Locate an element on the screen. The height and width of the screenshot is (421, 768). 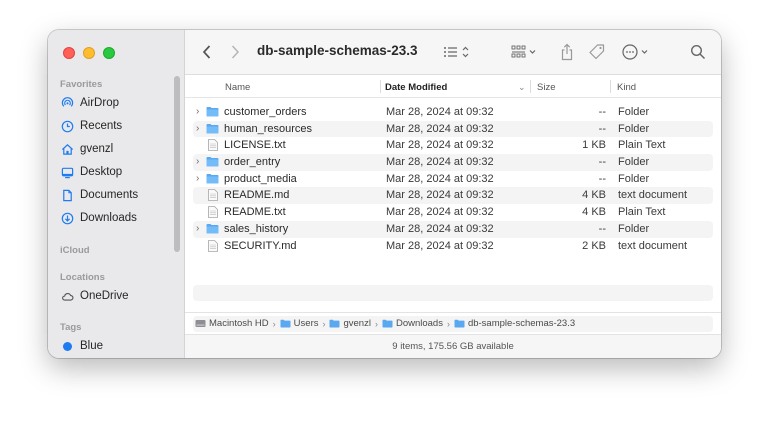
sidebar-section-locations: Locations is located at coordinates (82, 277).